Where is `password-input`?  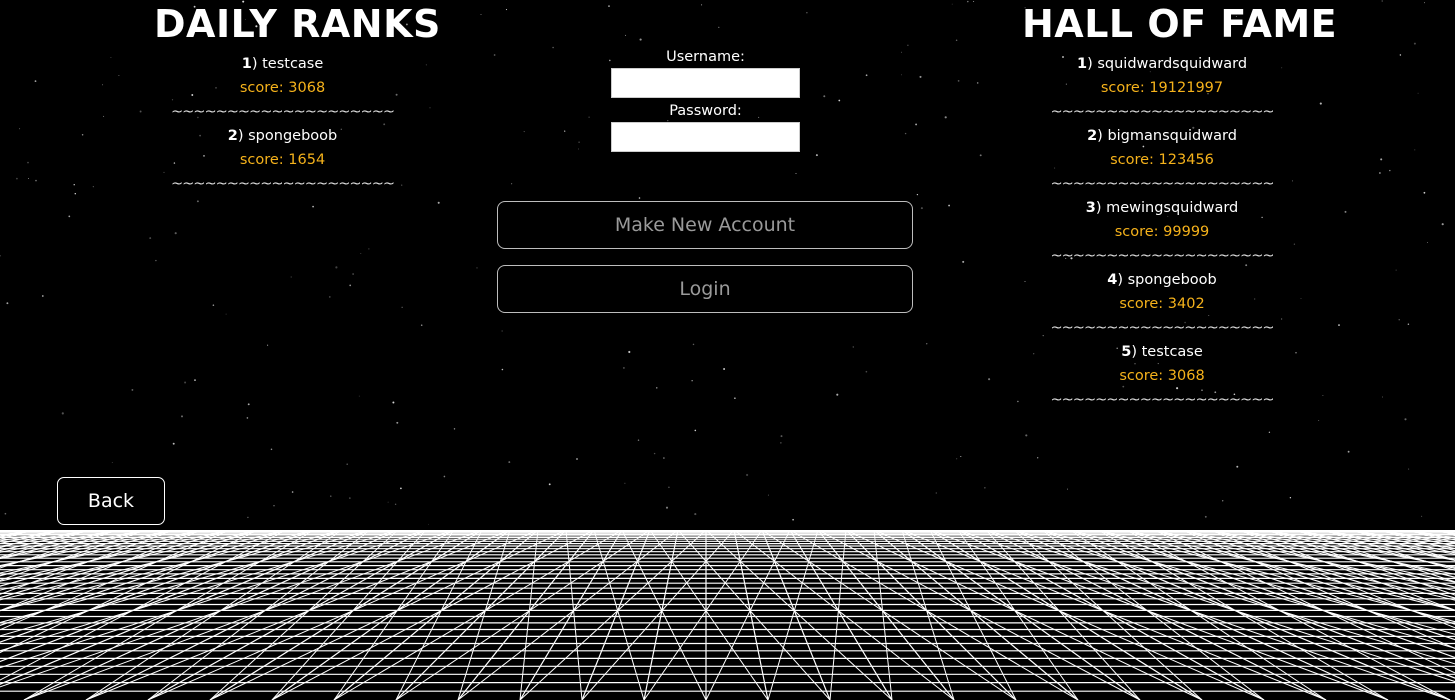
password-input is located at coordinates (705, 137).